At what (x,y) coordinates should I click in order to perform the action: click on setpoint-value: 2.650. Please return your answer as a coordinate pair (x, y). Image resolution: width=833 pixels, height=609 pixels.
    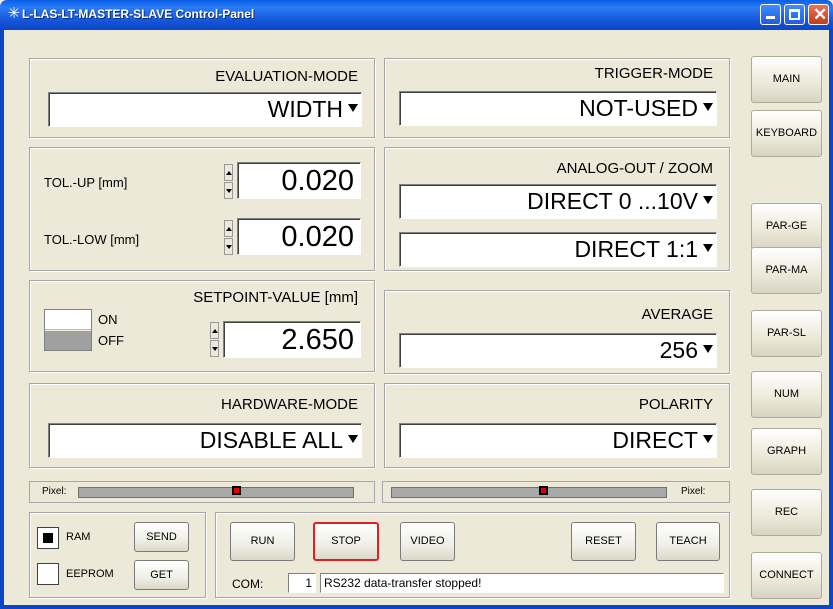
    Looking at the image, I should click on (317, 340).